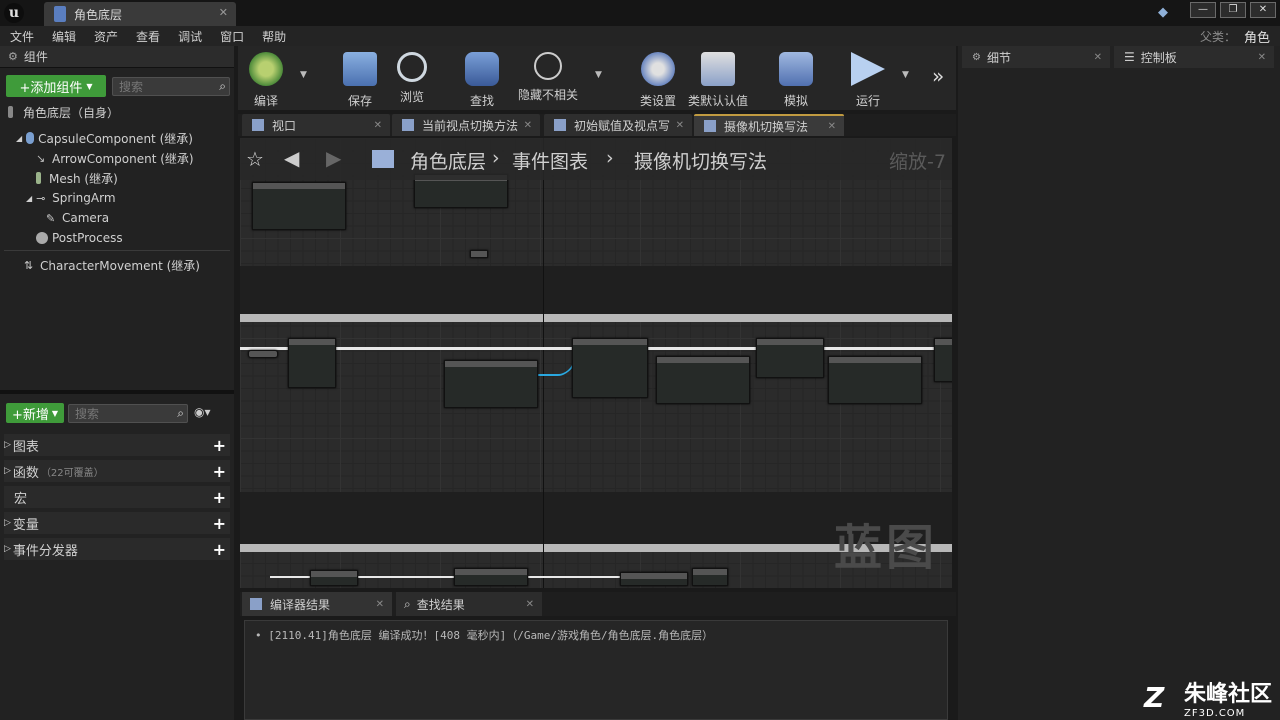  What do you see at coordinates (266, 79) in the screenshot?
I see `compile-button: 编译` at bounding box center [266, 79].